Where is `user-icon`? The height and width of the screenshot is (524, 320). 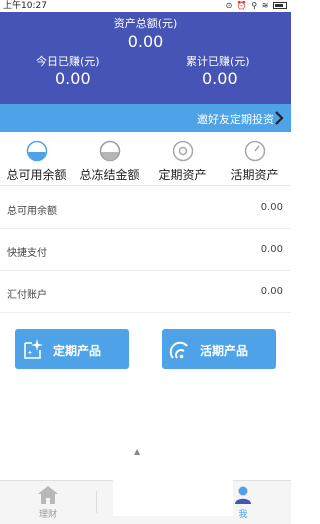 user-icon is located at coordinates (243, 495).